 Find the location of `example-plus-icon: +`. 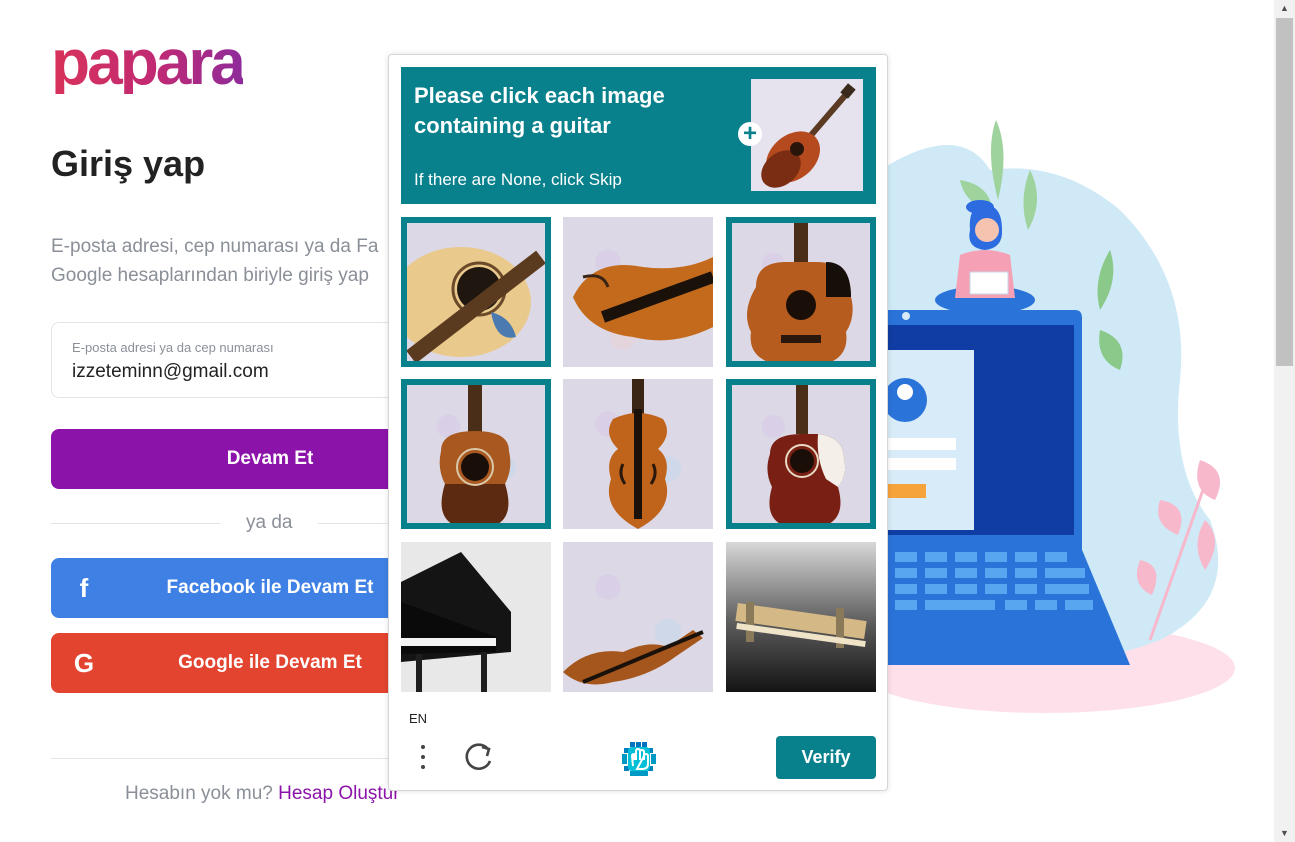

example-plus-icon: + is located at coordinates (750, 134).